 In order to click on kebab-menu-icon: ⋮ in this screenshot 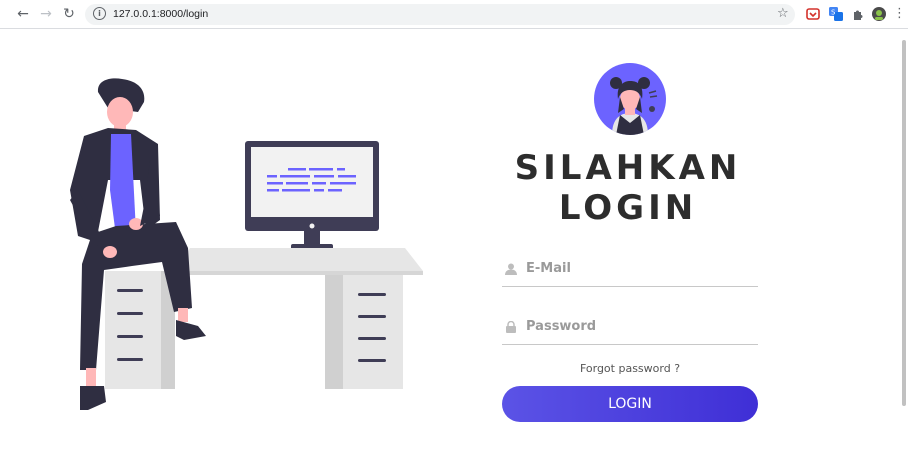, I will do `click(899, 14)`.